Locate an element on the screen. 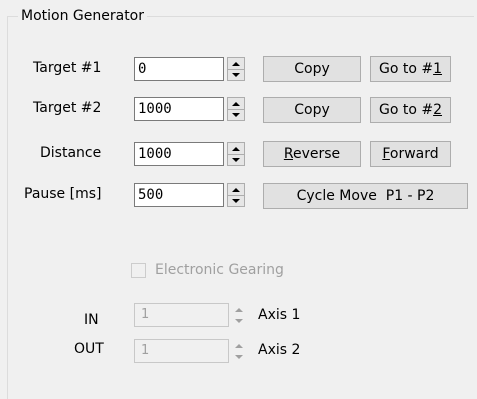 The height and width of the screenshot is (399, 477). in-input: 1 is located at coordinates (181, 315).